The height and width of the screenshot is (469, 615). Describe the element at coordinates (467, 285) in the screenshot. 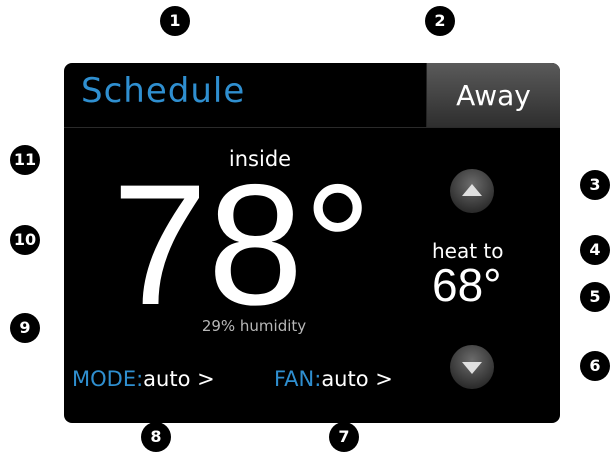

I see `setpoint-temperature: 68°` at that location.